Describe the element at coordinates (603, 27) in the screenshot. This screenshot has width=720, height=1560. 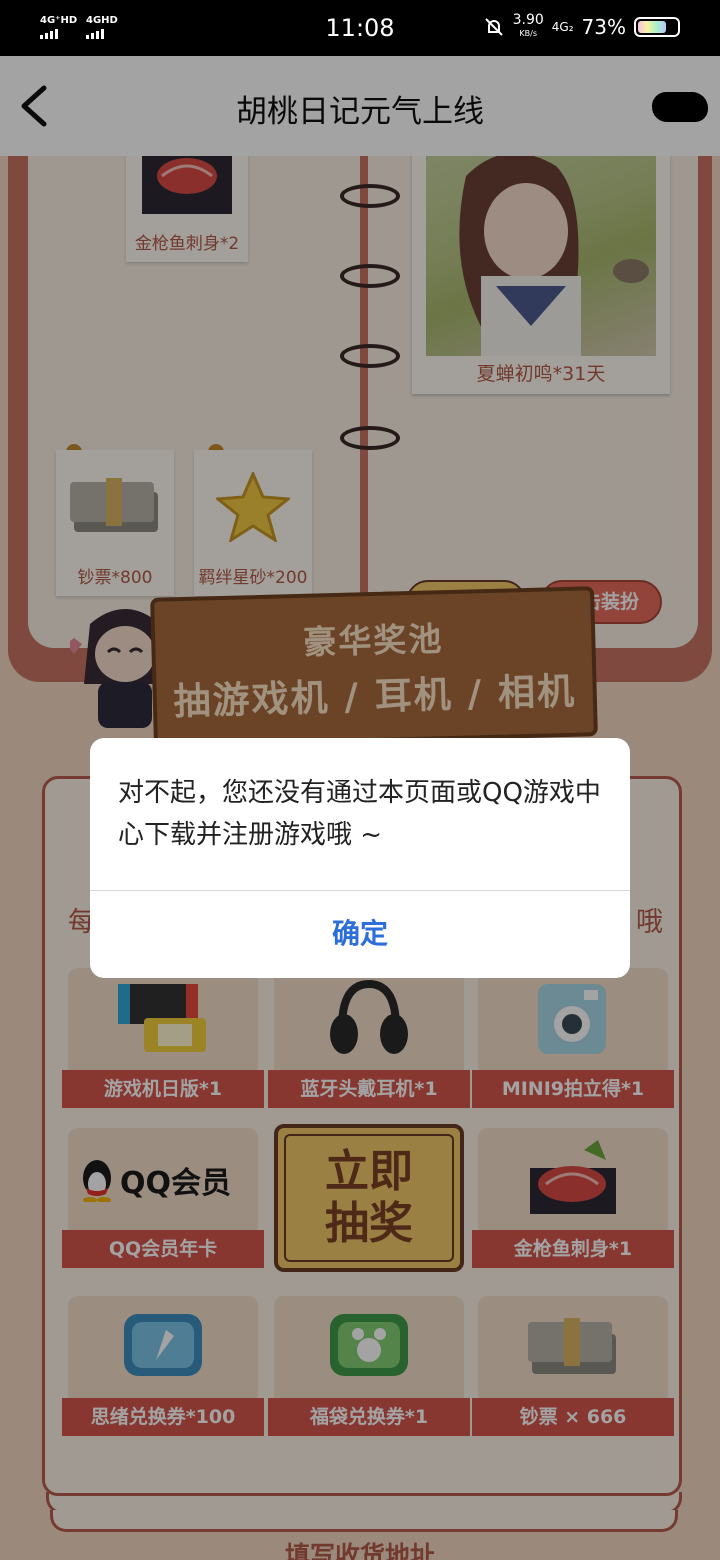
I see `battery-percent: 73%` at that location.